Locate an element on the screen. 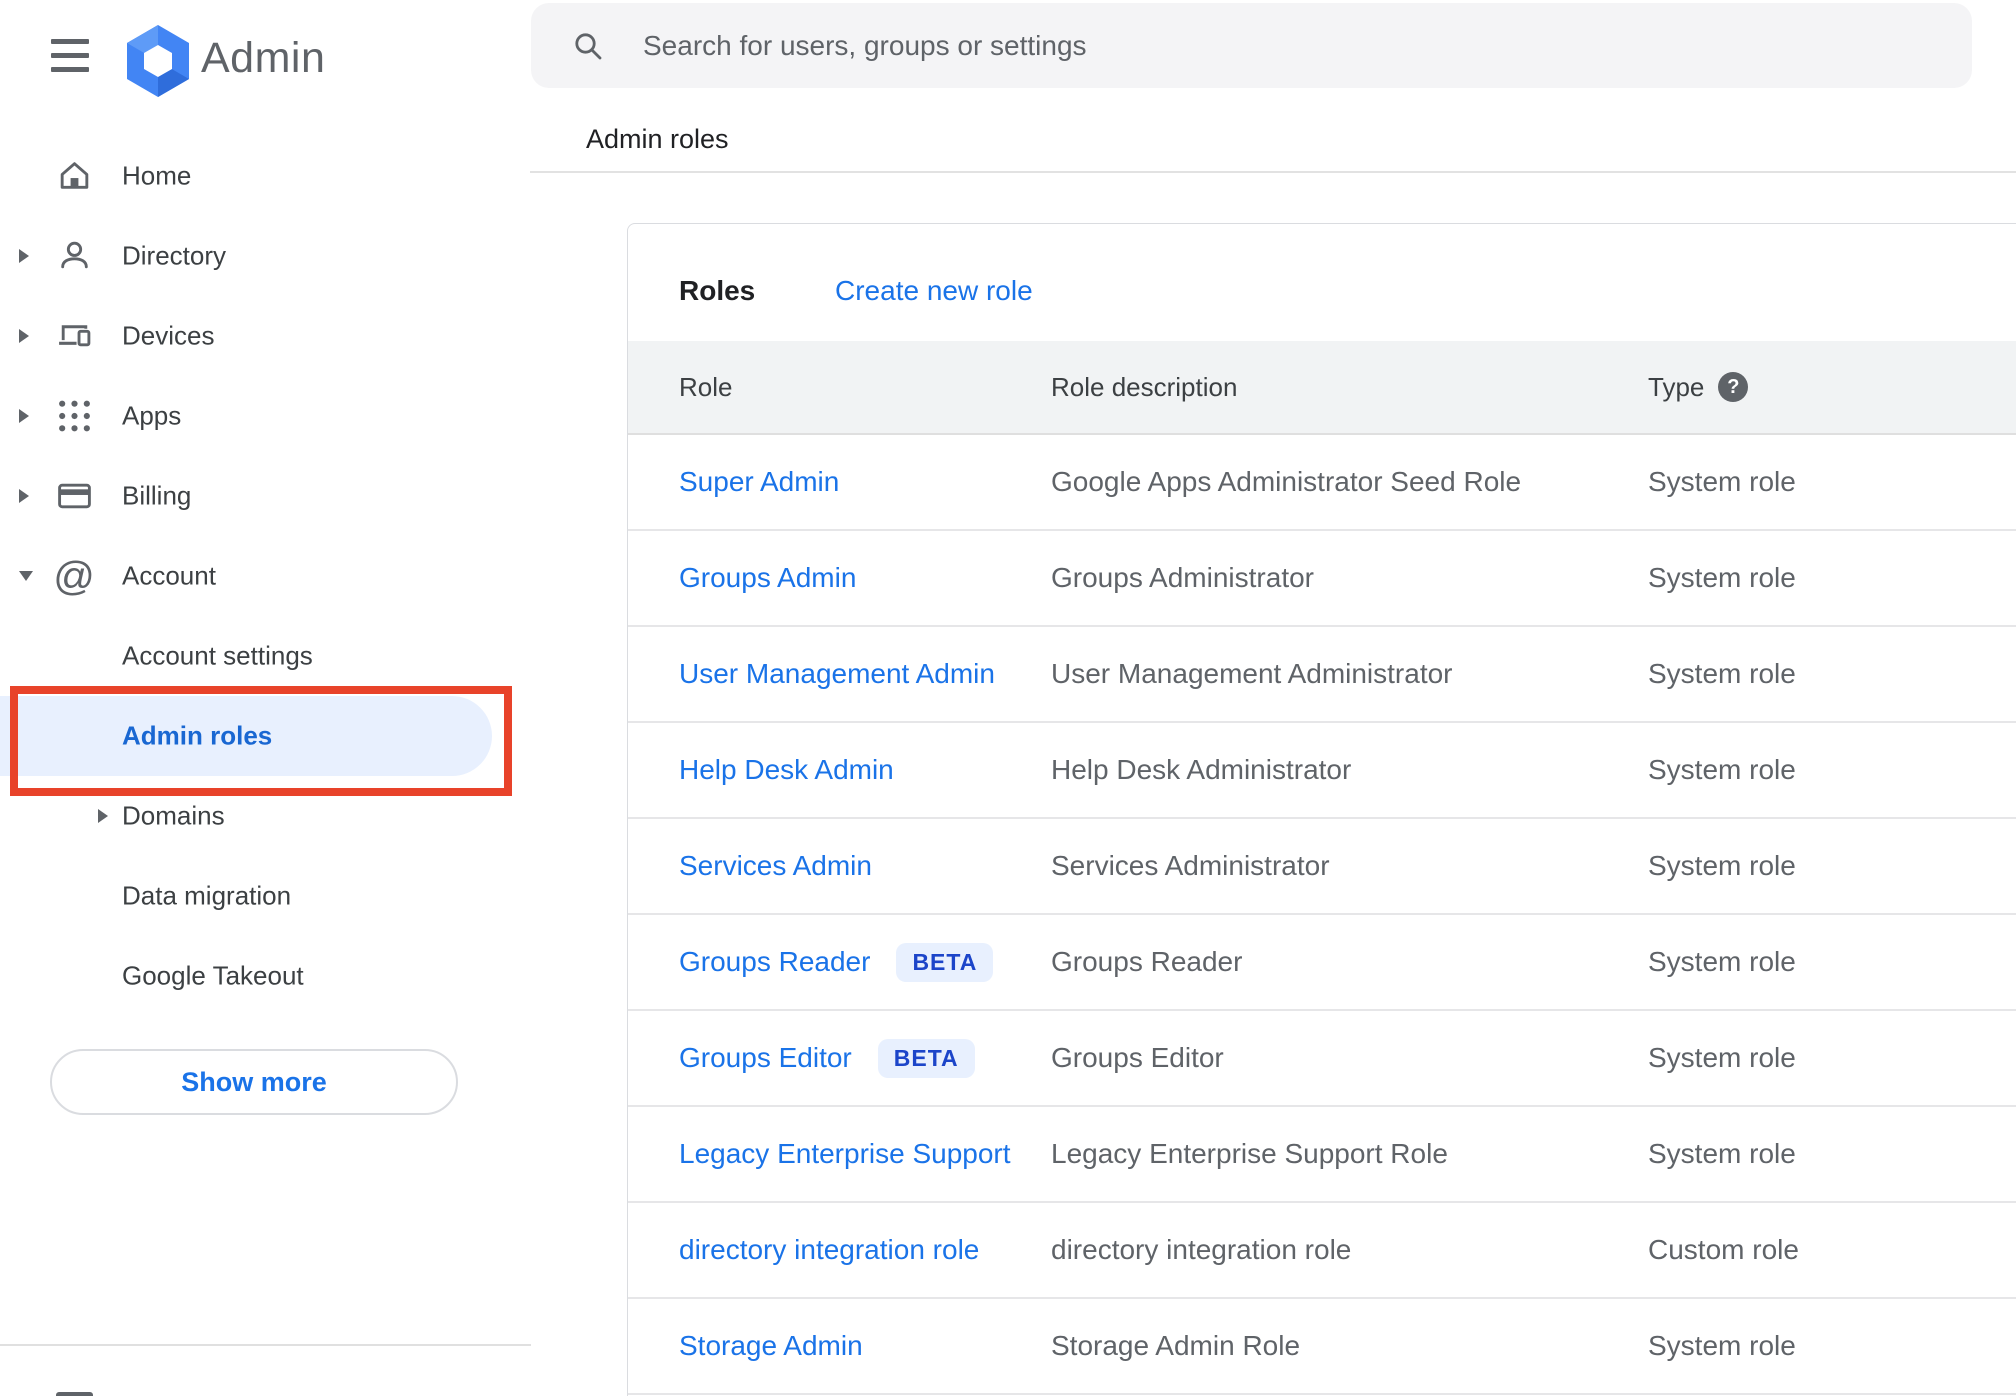 The height and width of the screenshot is (1396, 2016). column-header-type: Type is located at coordinates (1676, 386).